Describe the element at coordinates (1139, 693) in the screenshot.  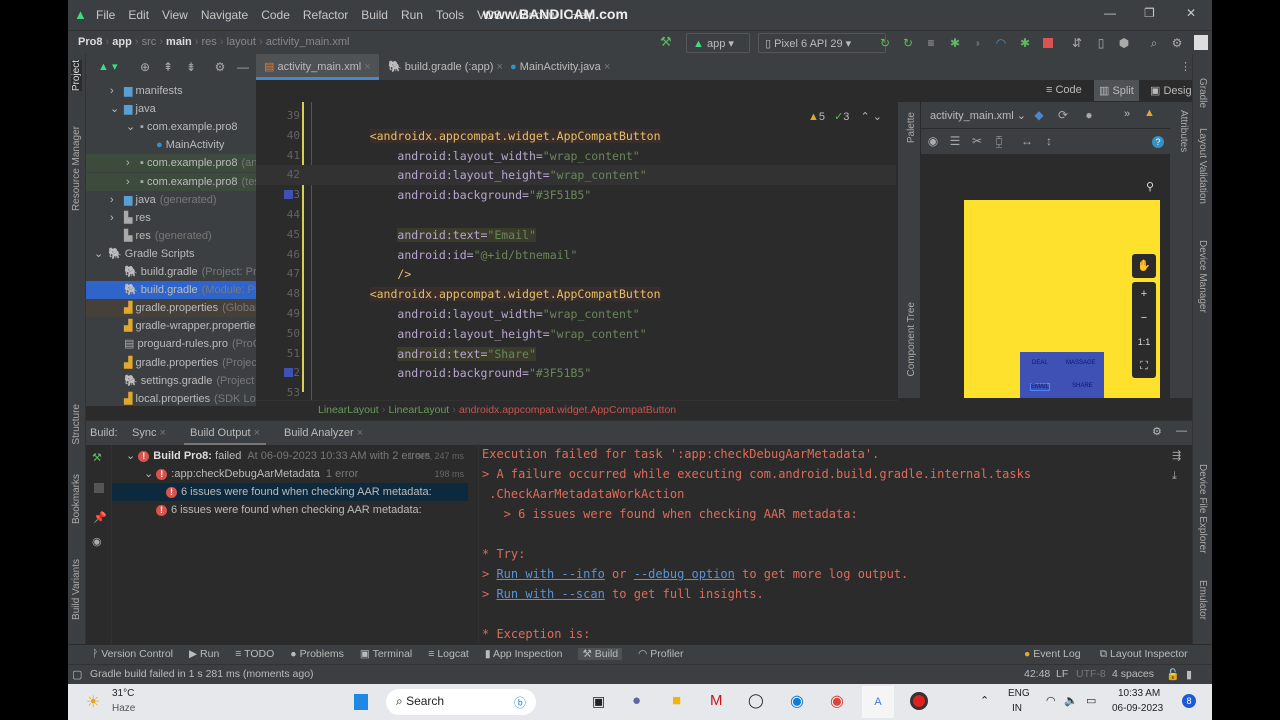
I see `clock-time: 10:33 AM` at that location.